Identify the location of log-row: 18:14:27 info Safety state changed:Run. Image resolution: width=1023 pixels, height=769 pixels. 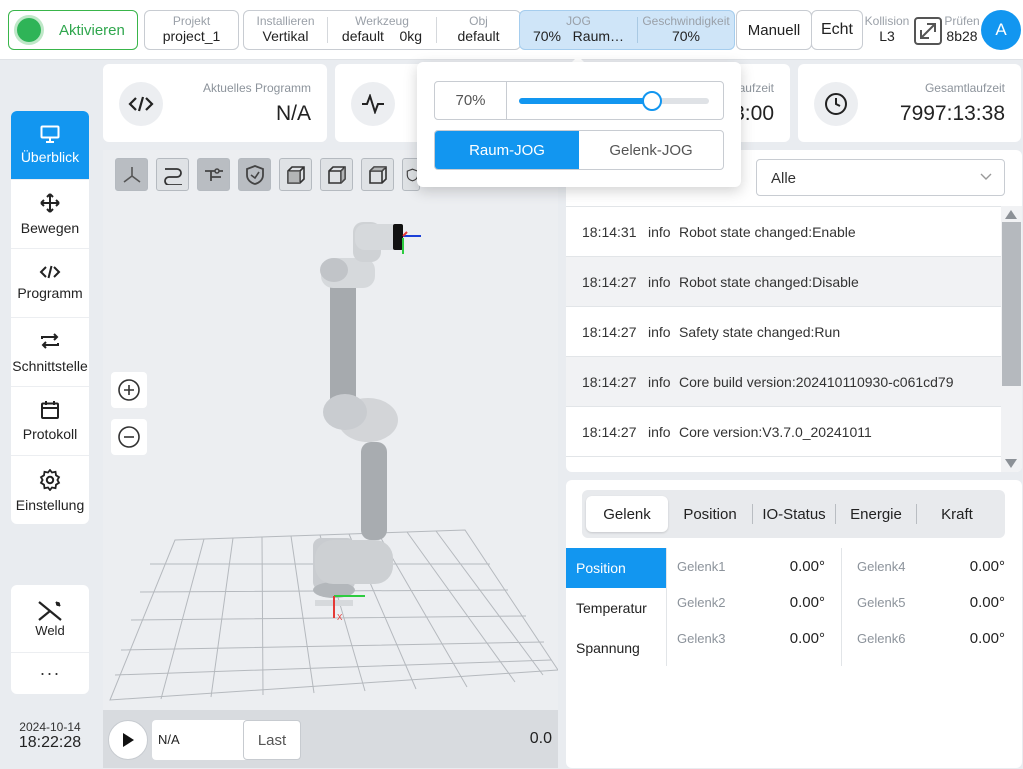
(783, 332).